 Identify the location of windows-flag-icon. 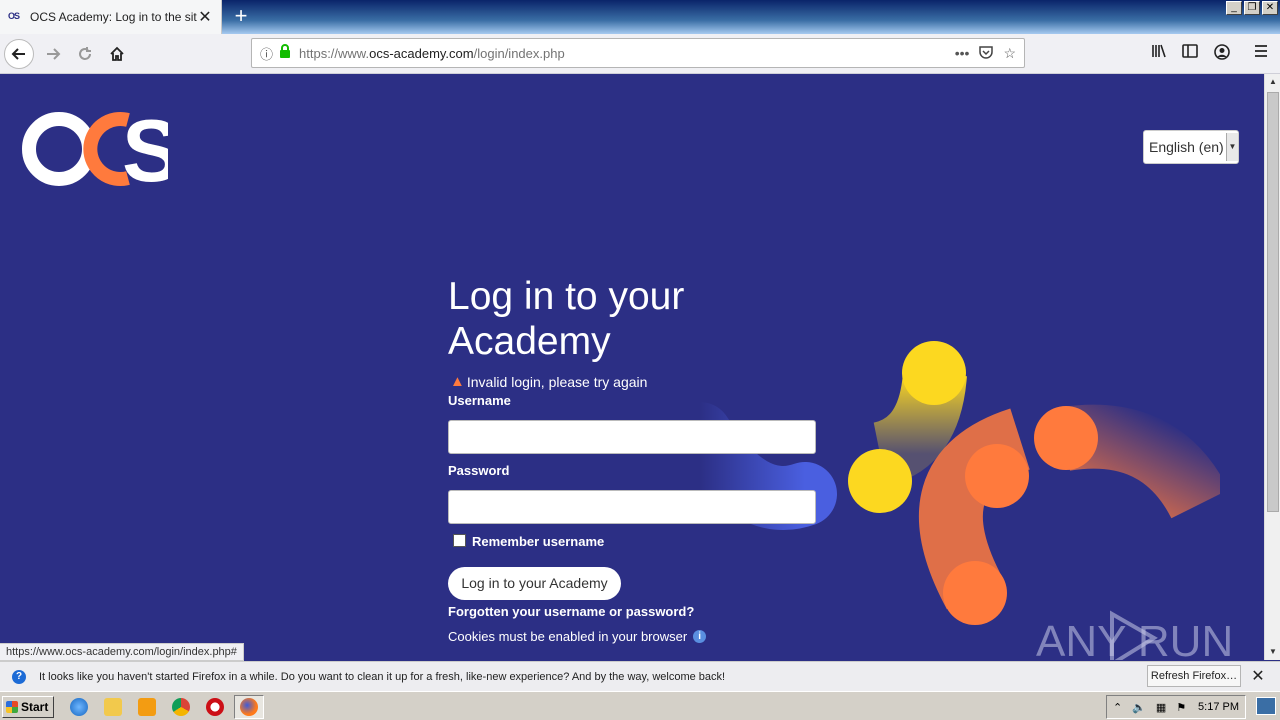
(12, 707).